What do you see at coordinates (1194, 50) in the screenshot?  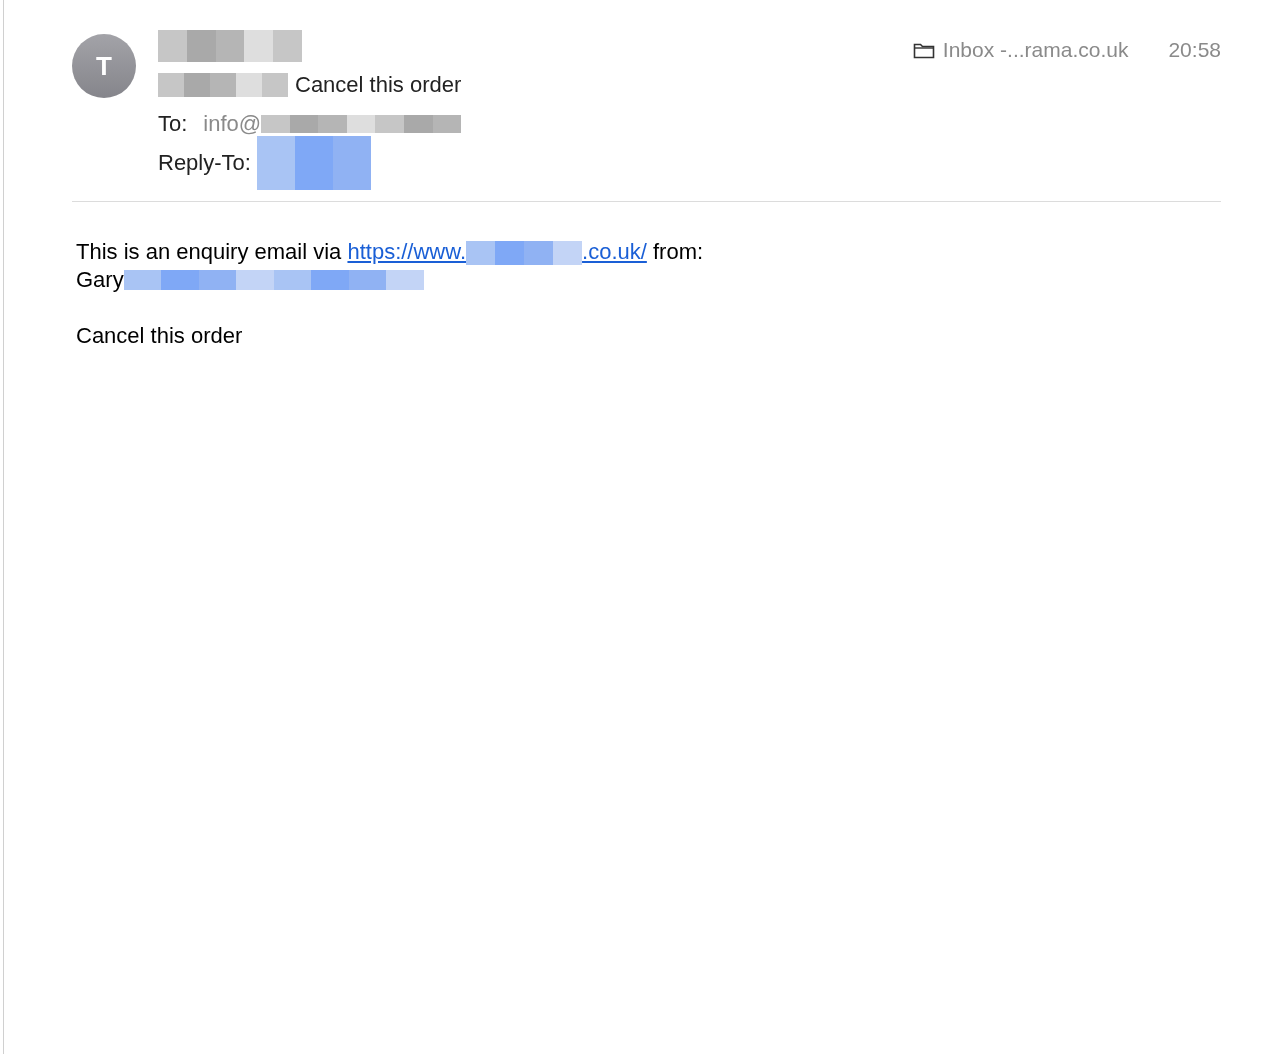 I see `received-time: 20:58` at bounding box center [1194, 50].